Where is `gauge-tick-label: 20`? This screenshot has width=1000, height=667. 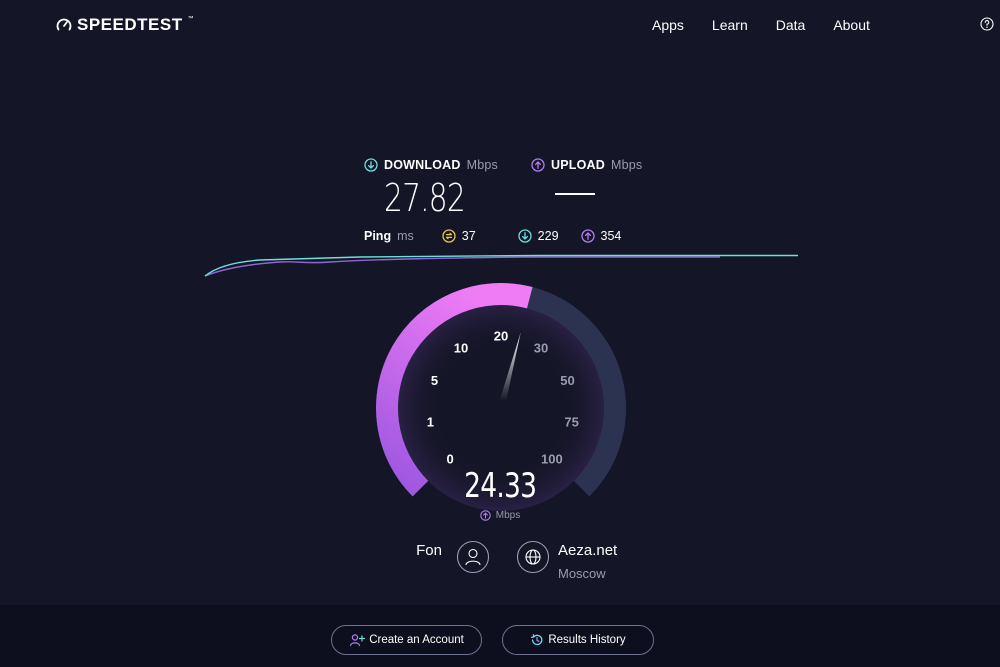
gauge-tick-label: 20 is located at coordinates (501, 336).